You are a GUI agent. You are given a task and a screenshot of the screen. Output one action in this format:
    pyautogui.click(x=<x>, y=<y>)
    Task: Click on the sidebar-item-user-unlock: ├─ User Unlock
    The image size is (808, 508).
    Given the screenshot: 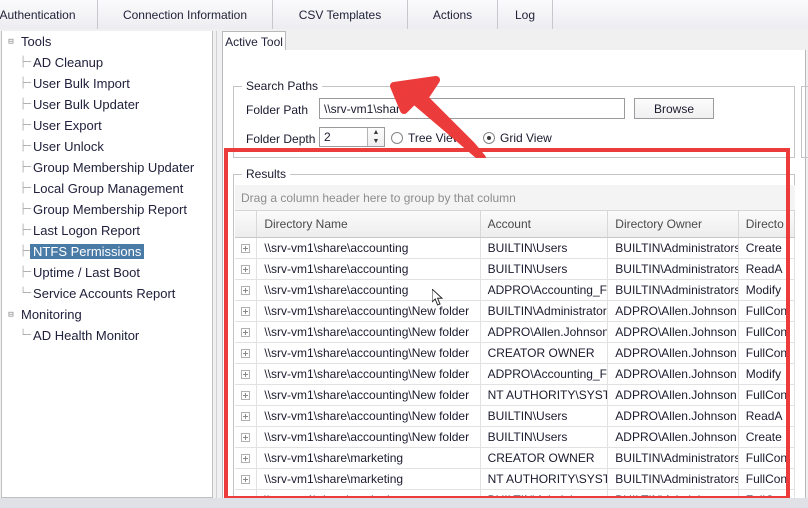 What is the action you would take?
    pyautogui.click(x=107, y=146)
    